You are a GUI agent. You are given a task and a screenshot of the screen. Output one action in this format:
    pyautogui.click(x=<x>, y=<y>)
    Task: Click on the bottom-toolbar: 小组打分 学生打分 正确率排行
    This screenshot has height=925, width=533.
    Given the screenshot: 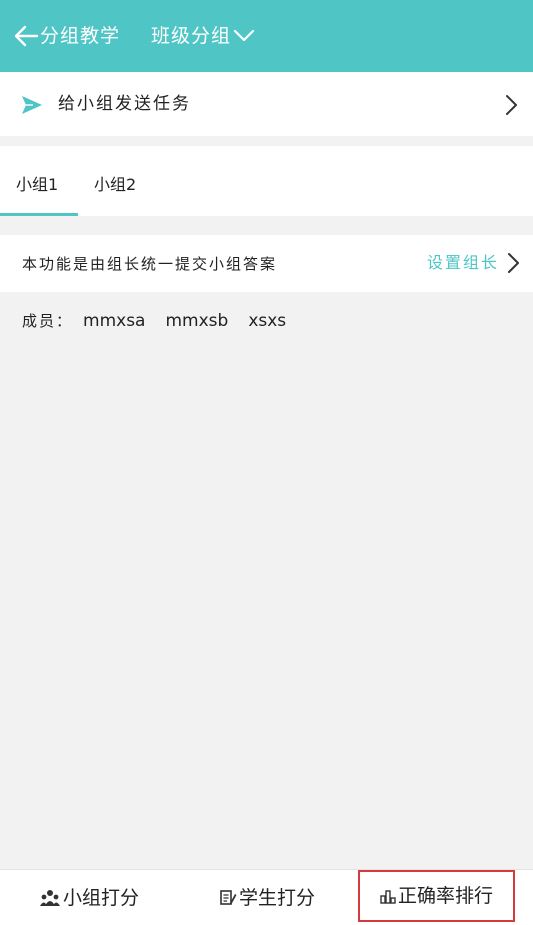 What is the action you would take?
    pyautogui.click(x=266, y=897)
    